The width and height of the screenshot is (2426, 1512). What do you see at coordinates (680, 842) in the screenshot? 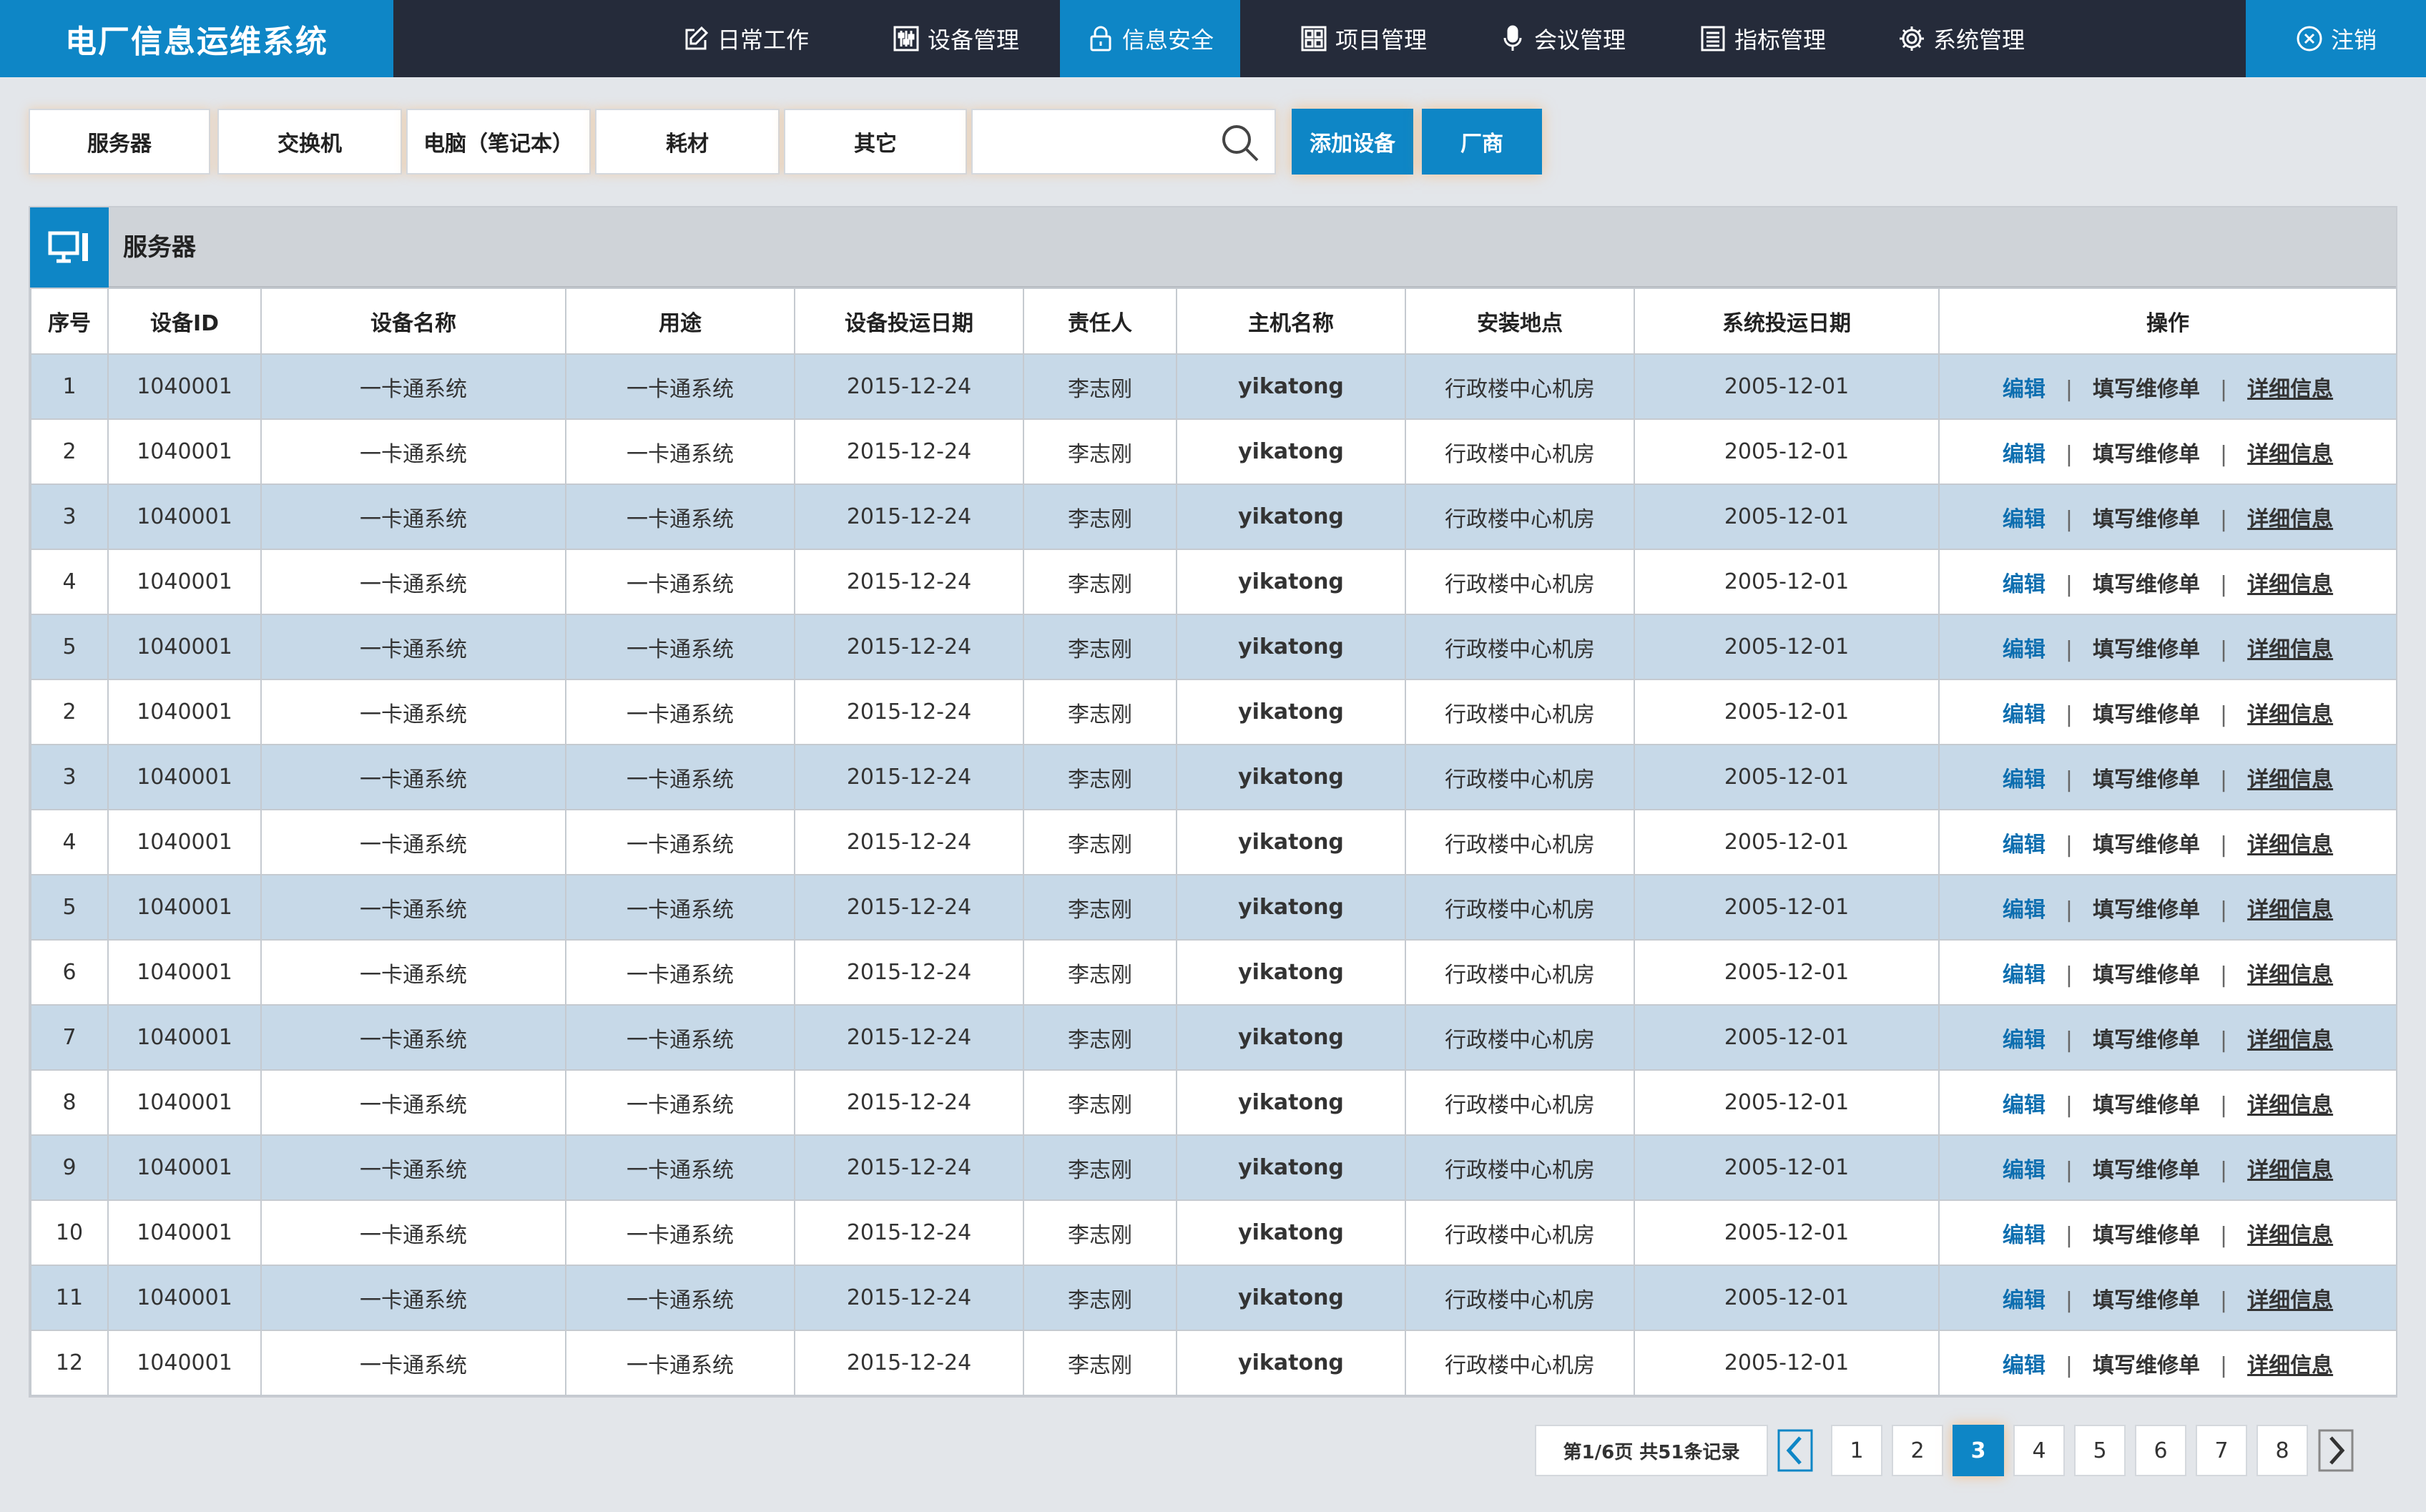
I see `cell-purpose: 一卡通系统` at bounding box center [680, 842].